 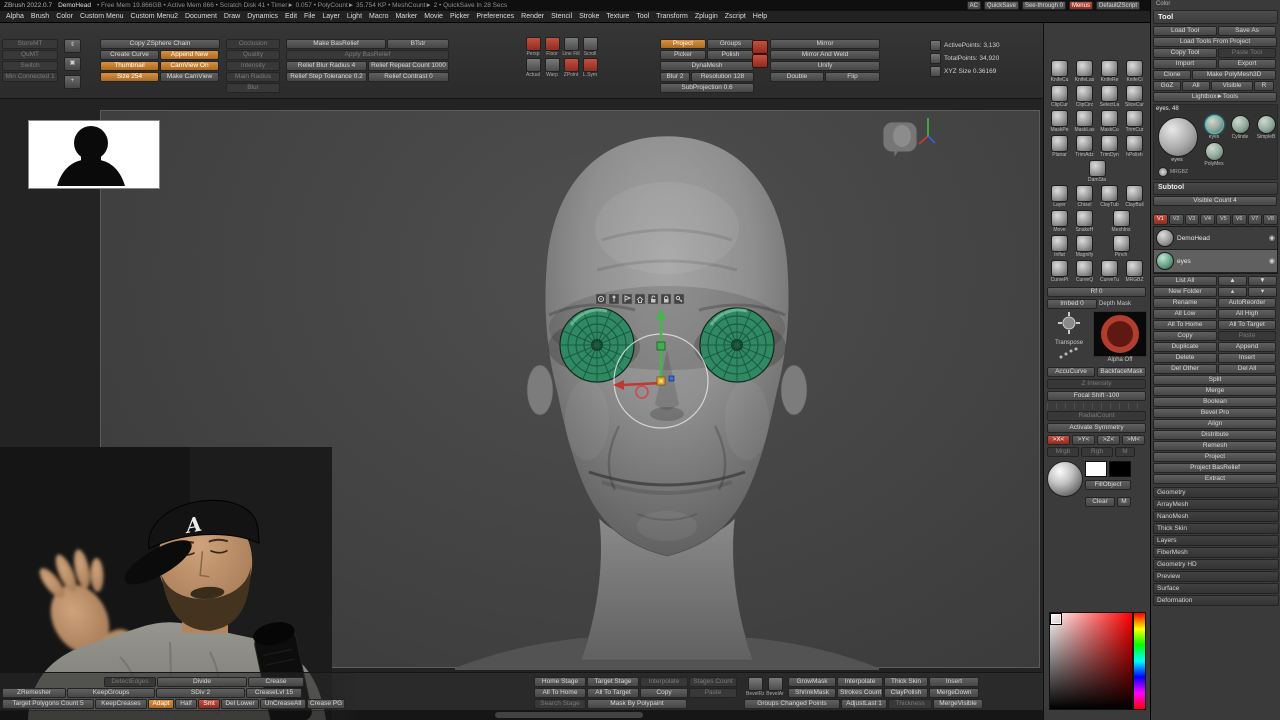 I want to click on symmetry-axis-button: >Y<, so click(x=1083, y=440).